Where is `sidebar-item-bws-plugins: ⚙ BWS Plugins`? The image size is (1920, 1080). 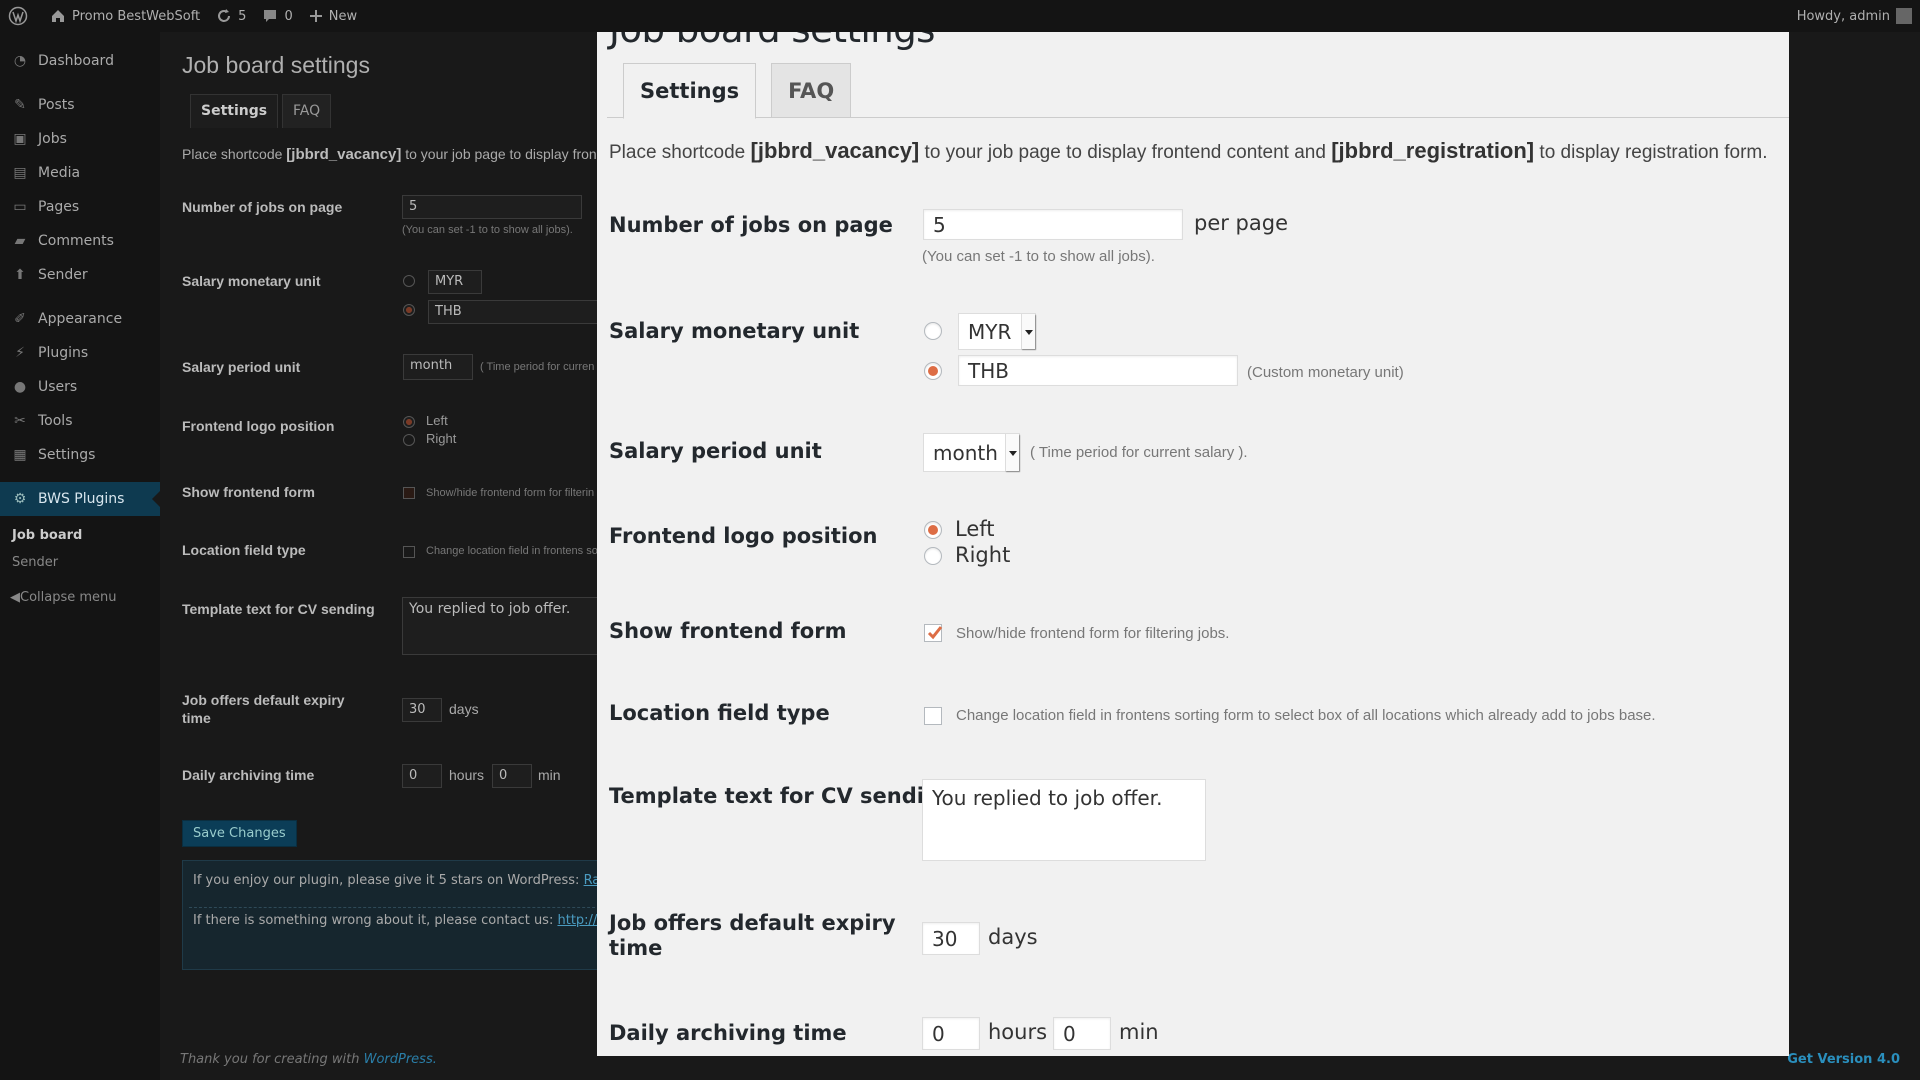
sidebar-item-bws-plugins: ⚙ BWS Plugins is located at coordinates (80, 499).